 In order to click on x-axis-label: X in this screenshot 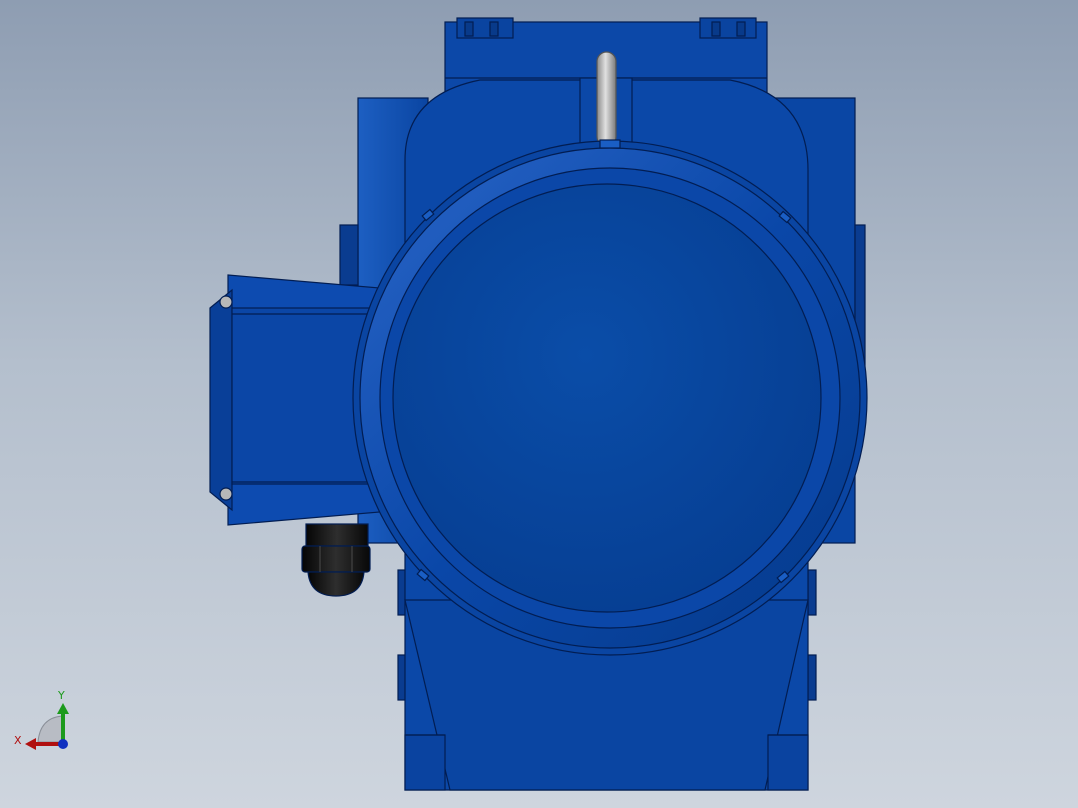, I will do `click(18, 740)`.